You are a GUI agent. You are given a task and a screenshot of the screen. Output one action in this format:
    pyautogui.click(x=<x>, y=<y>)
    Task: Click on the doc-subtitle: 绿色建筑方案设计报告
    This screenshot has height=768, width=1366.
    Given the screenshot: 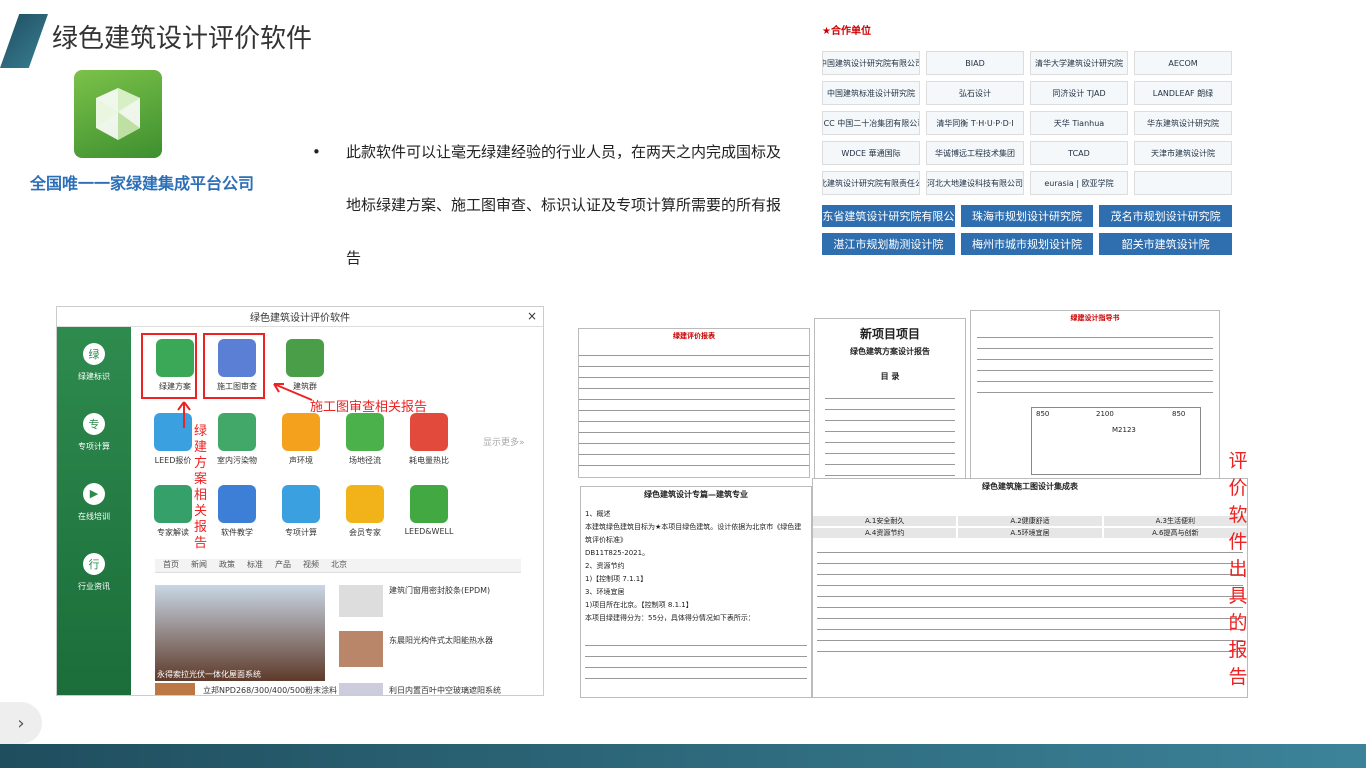 What is the action you would take?
    pyautogui.click(x=890, y=351)
    